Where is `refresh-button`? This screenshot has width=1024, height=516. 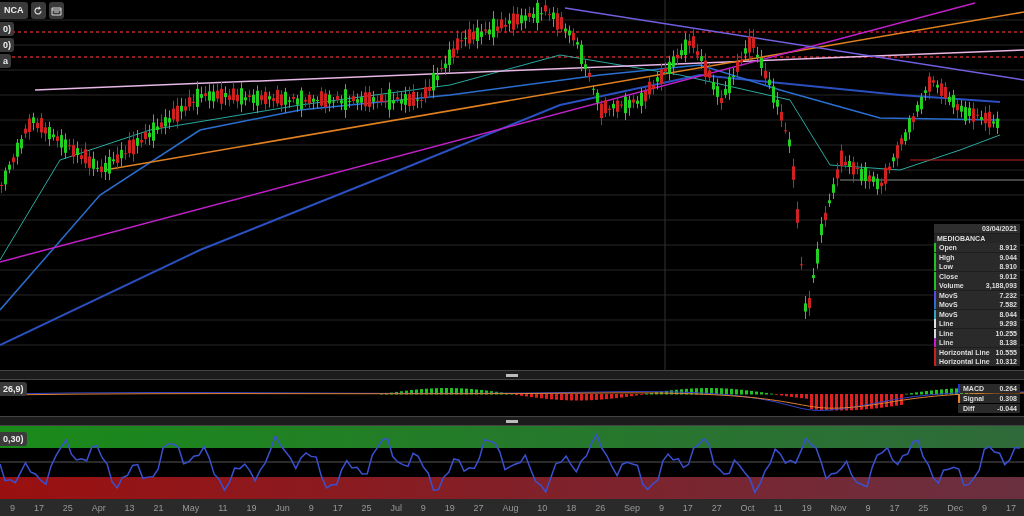 refresh-button is located at coordinates (38, 10).